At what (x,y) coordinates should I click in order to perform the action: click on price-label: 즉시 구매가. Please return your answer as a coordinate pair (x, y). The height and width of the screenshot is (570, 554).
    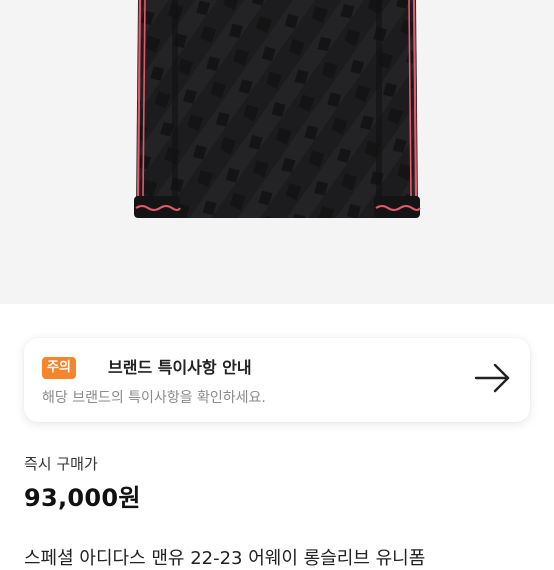
    Looking at the image, I should click on (61, 464).